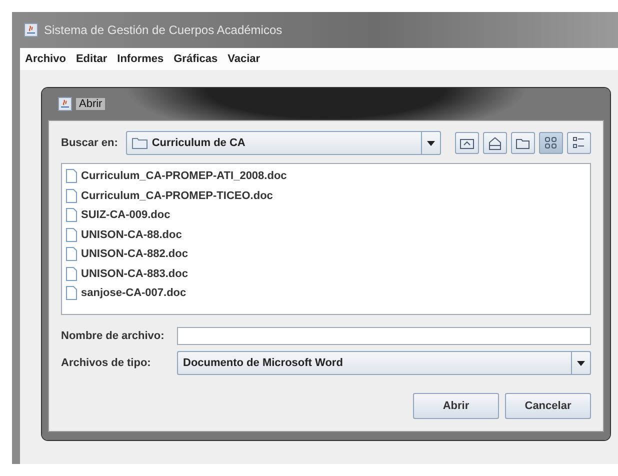 The width and height of the screenshot is (618, 476). Describe the element at coordinates (31, 30) in the screenshot. I see `app-icon` at that location.